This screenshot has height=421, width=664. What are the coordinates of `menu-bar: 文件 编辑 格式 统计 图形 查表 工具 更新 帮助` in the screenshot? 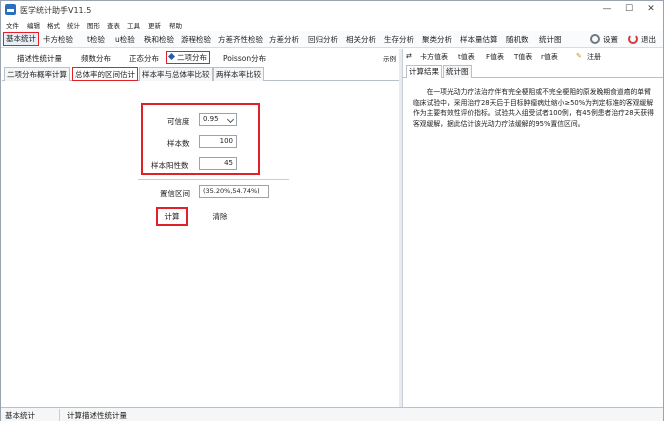 It's located at (332, 25).